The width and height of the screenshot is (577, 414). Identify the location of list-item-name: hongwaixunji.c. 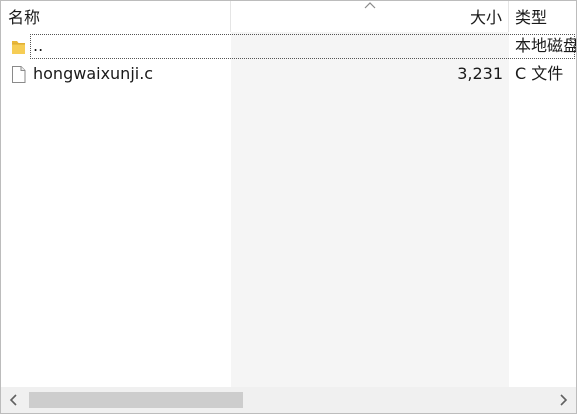
(93, 73).